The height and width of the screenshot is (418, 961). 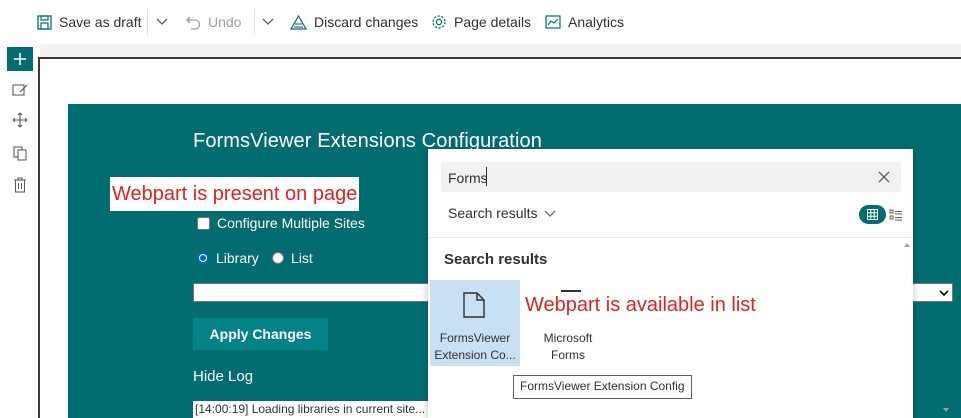 I want to click on grid-view-icon, so click(x=872, y=214).